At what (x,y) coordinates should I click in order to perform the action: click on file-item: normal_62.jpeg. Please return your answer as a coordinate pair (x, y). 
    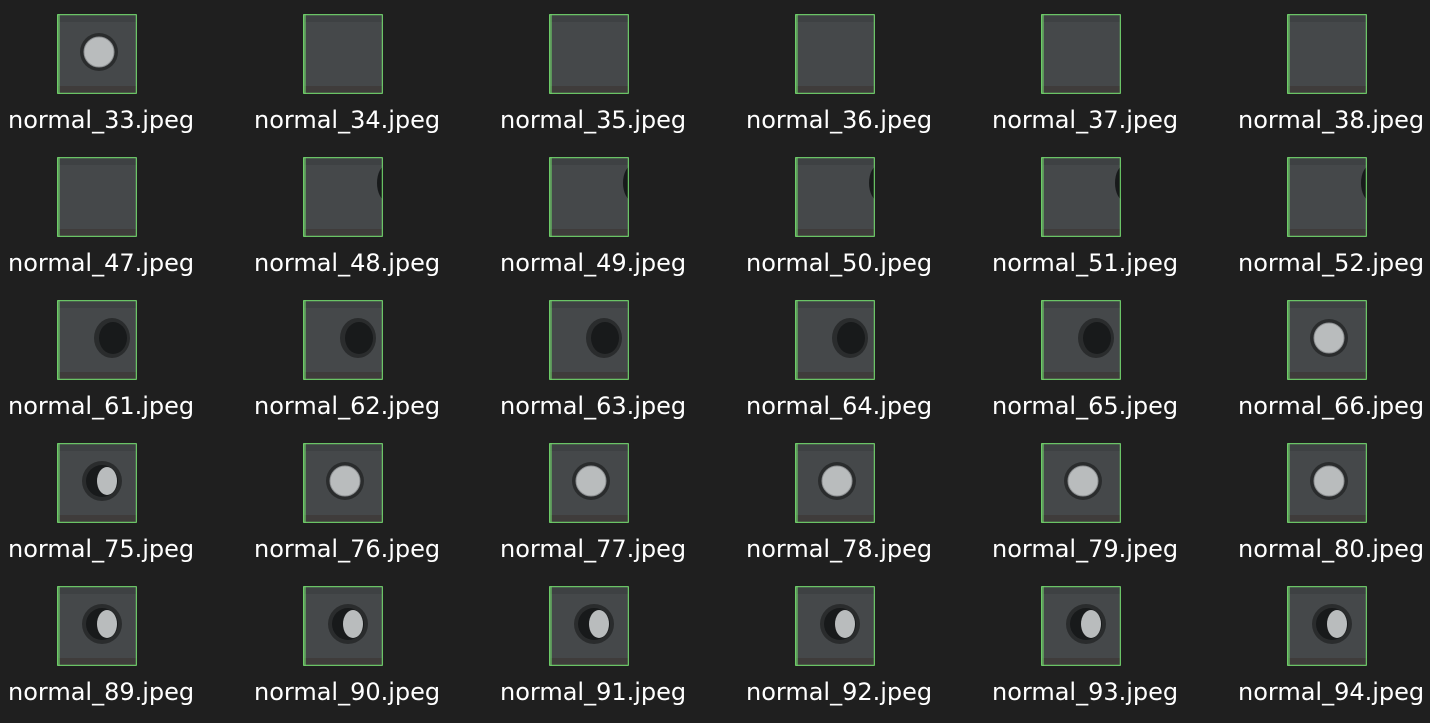
    Looking at the image, I should click on (354, 370).